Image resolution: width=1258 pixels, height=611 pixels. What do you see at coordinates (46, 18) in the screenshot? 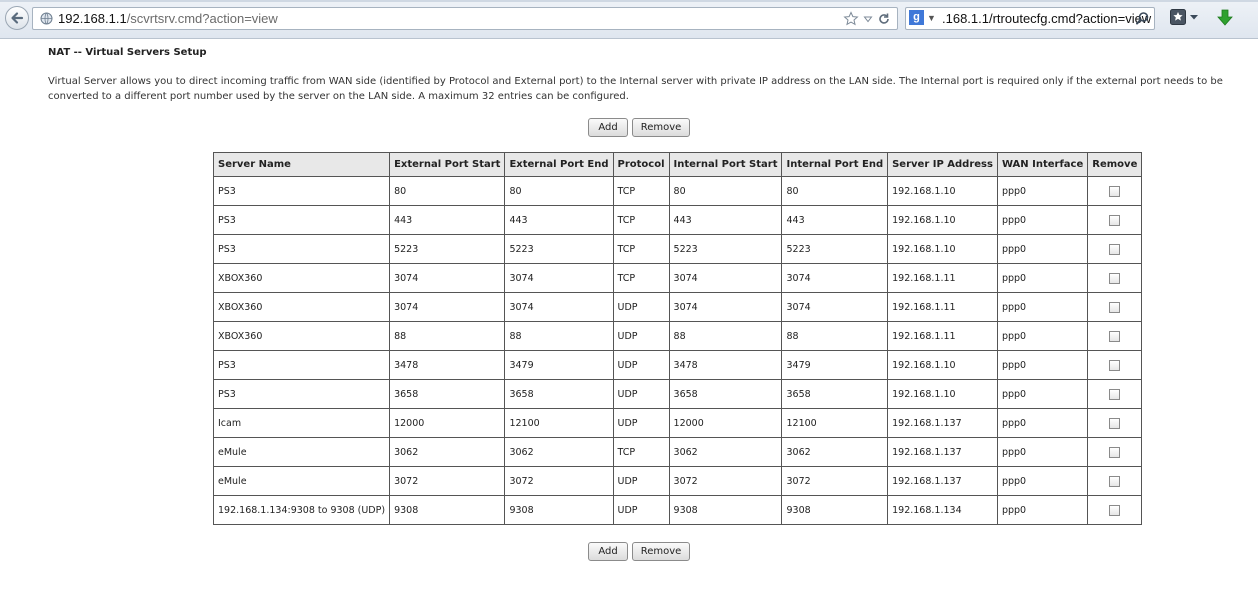
I see `site-identity-icon` at bounding box center [46, 18].